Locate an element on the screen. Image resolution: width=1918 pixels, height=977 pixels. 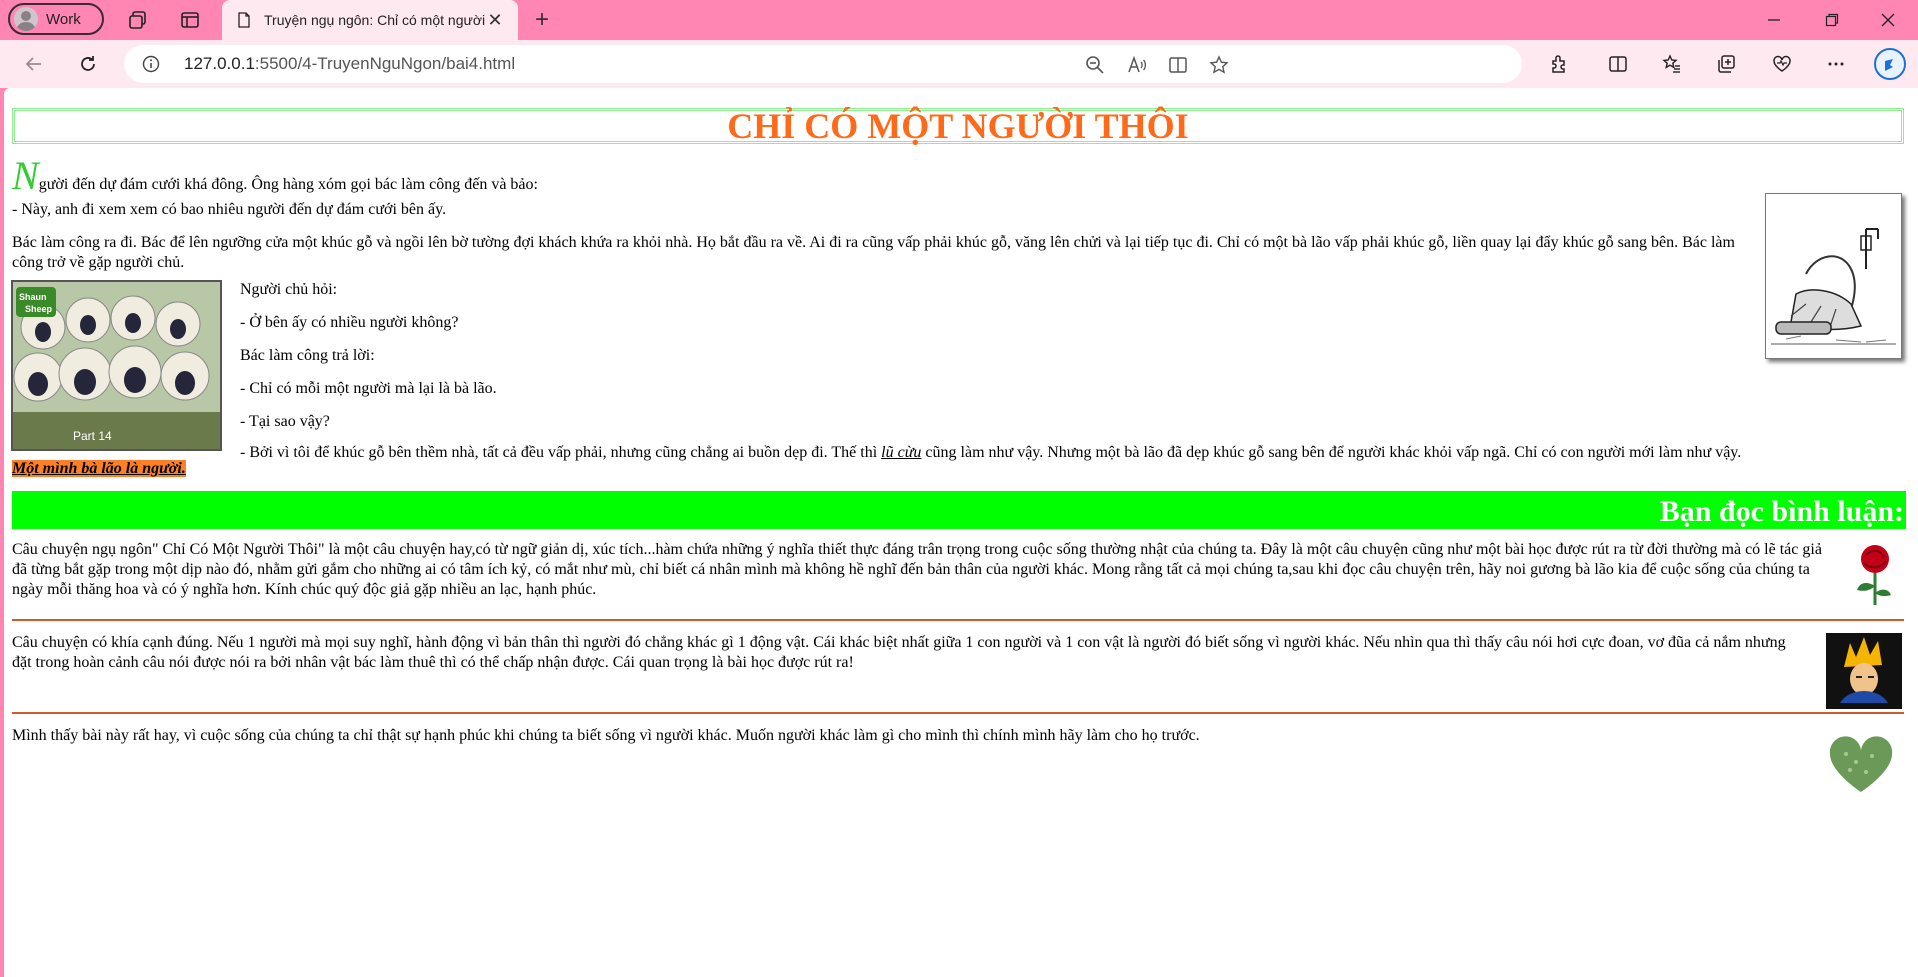
site-info-icon is located at coordinates (151, 66).